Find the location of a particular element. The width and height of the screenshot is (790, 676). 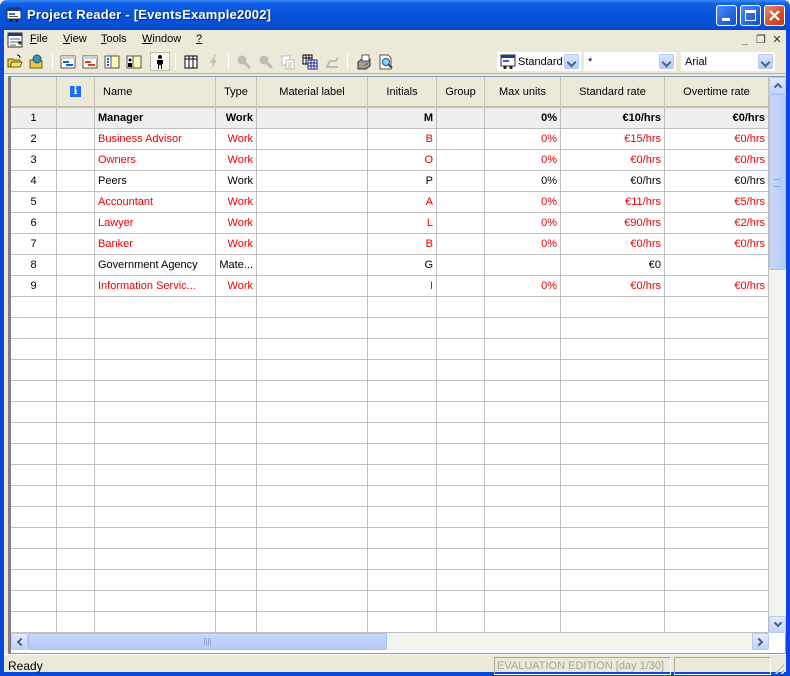

row-number: 3 is located at coordinates (34, 160).